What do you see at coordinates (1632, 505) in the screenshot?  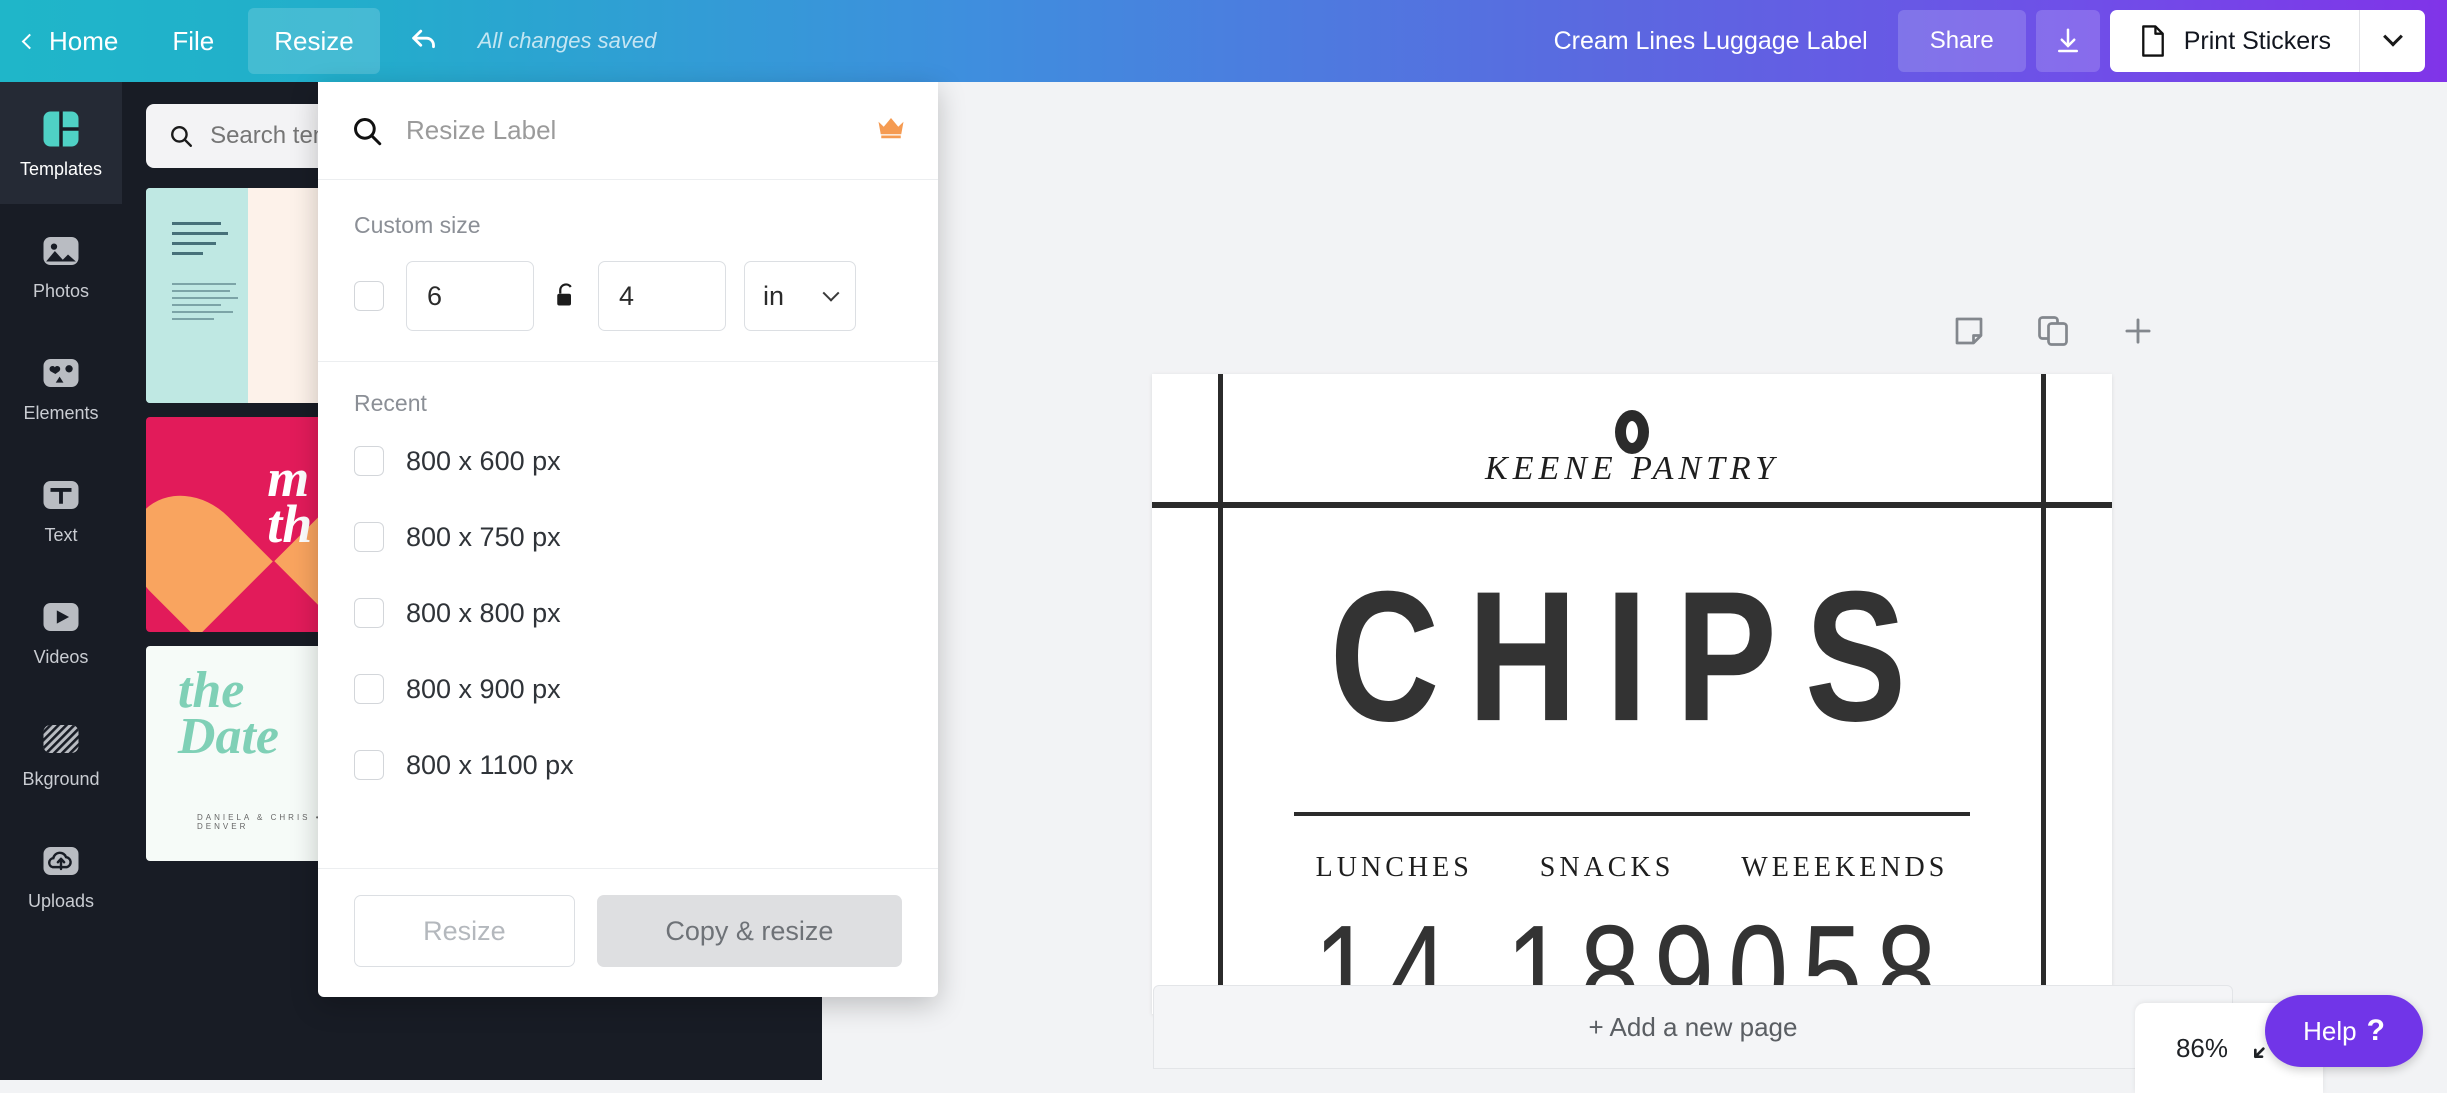 I see `design-horizontal-line` at bounding box center [1632, 505].